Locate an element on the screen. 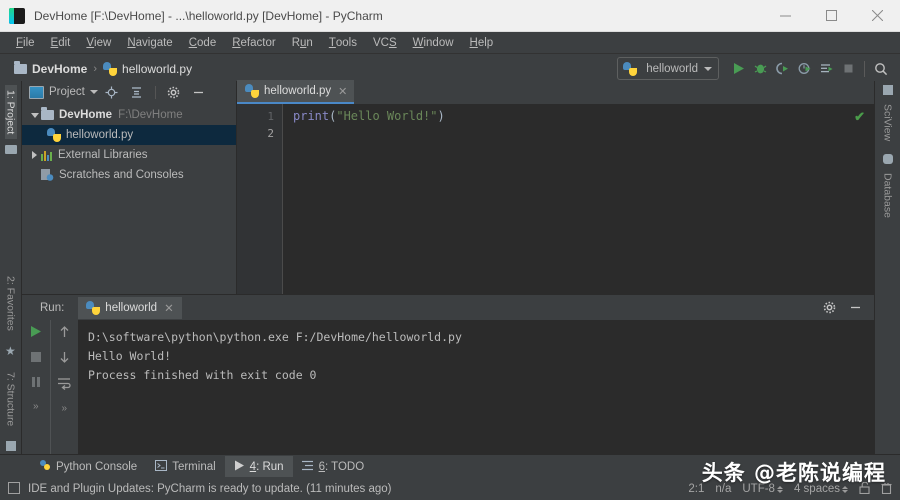 Image resolution: width=900 pixels, height=500 pixels. scroll-down-icon is located at coordinates (64, 359).